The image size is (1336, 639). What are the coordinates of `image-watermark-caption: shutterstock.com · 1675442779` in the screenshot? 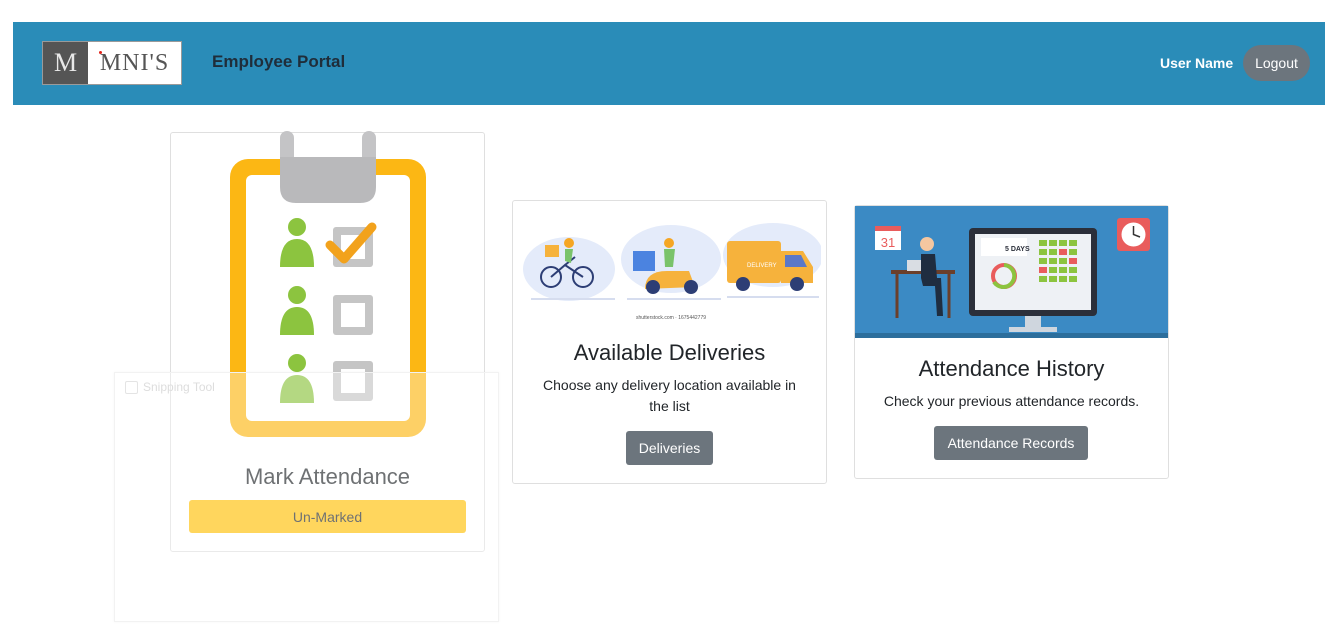 It's located at (671, 318).